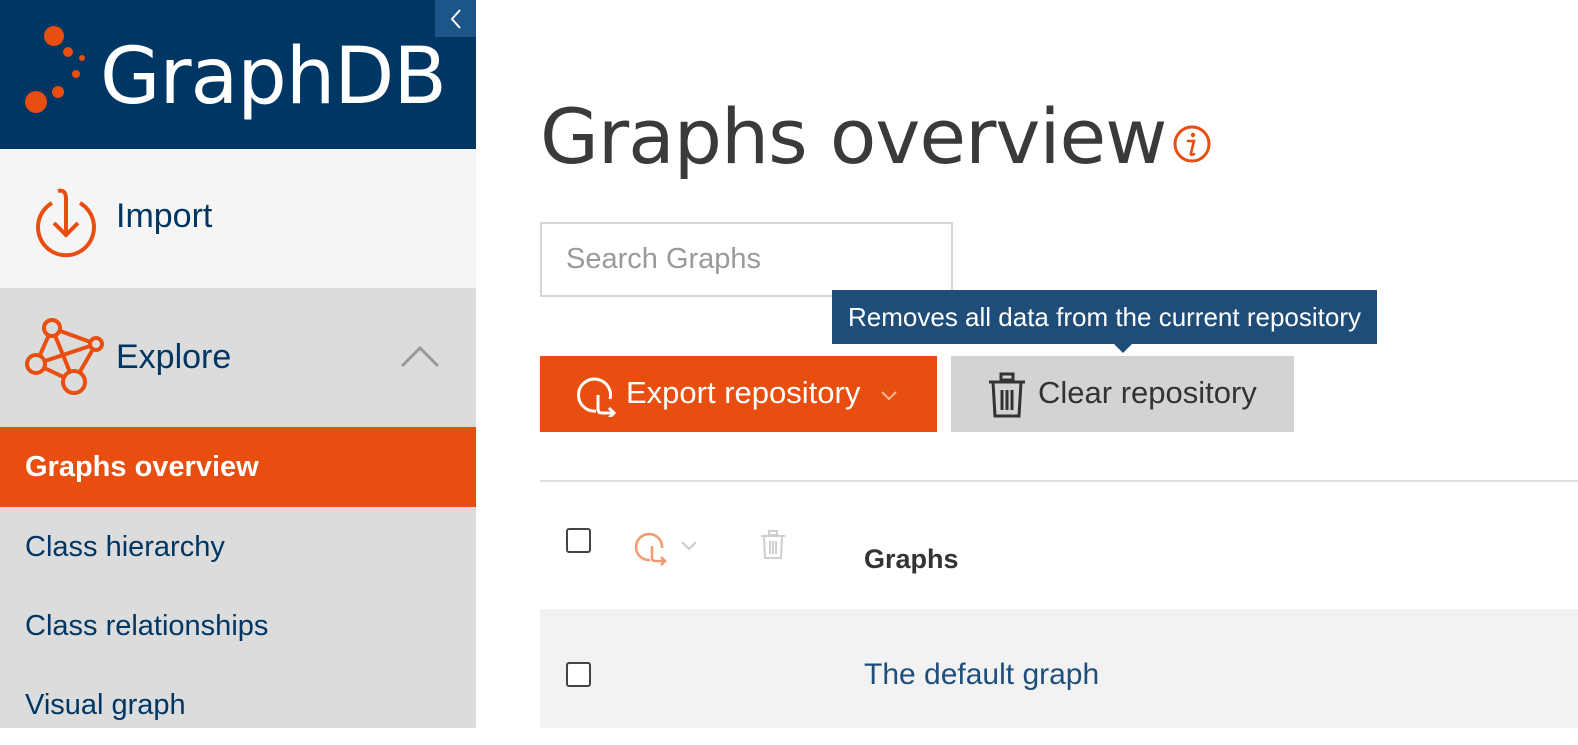  I want to click on sidebar-item-class-hierarchy: Class hierarchy, so click(238, 547).